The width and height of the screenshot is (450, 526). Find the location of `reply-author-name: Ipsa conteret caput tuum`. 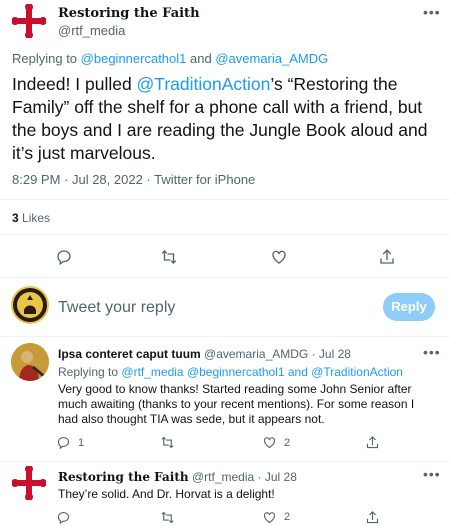

reply-author-name: Ipsa conteret caput tuum is located at coordinates (129, 354).